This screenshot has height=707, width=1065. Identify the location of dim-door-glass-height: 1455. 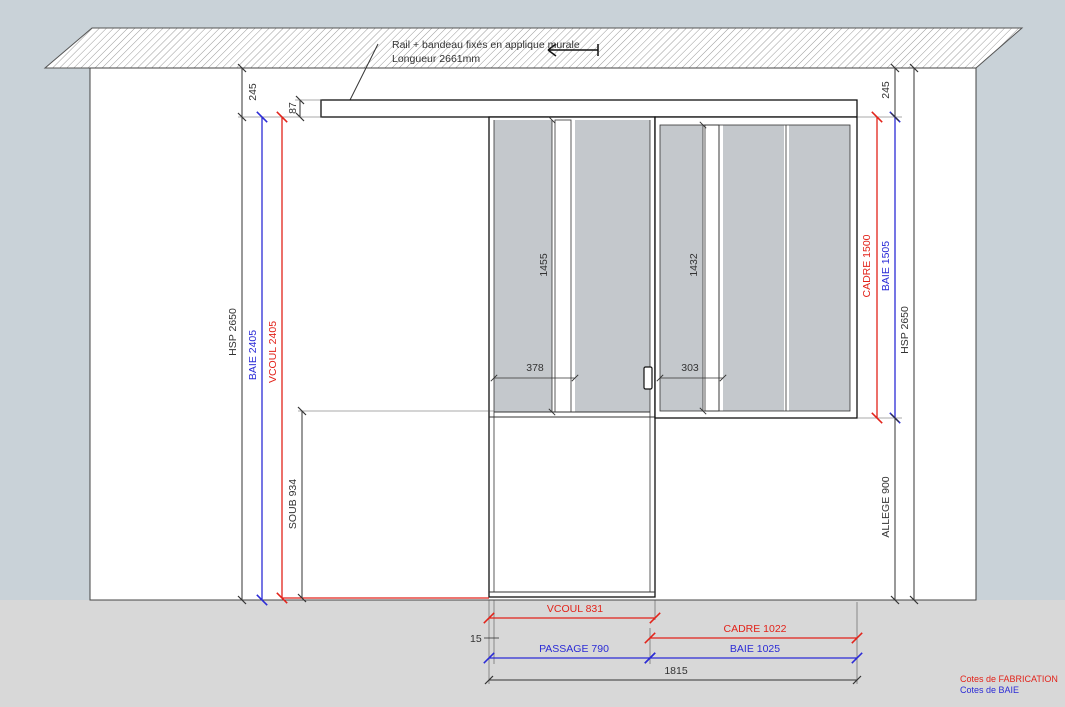
(544, 265).